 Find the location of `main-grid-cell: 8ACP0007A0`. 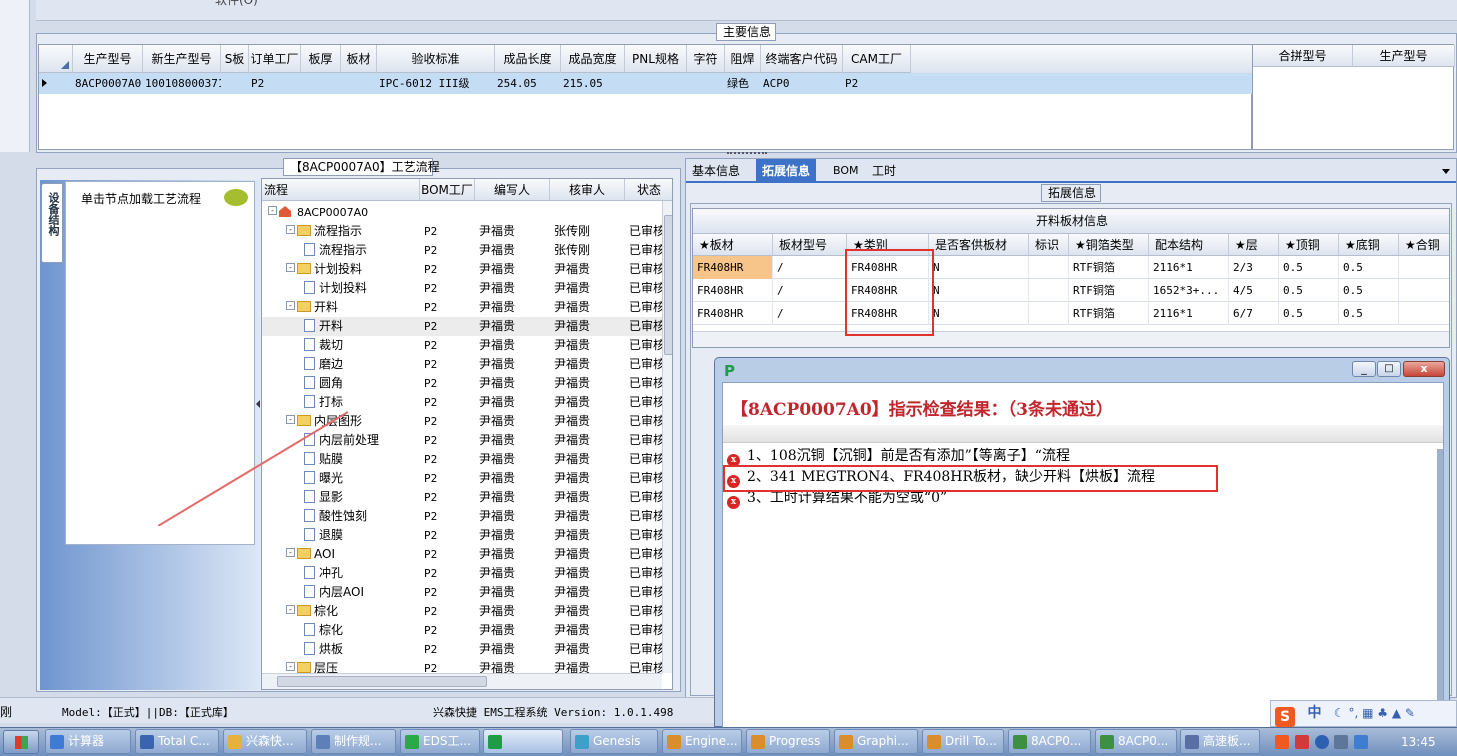

main-grid-cell: 8ACP0007A0 is located at coordinates (109, 83).